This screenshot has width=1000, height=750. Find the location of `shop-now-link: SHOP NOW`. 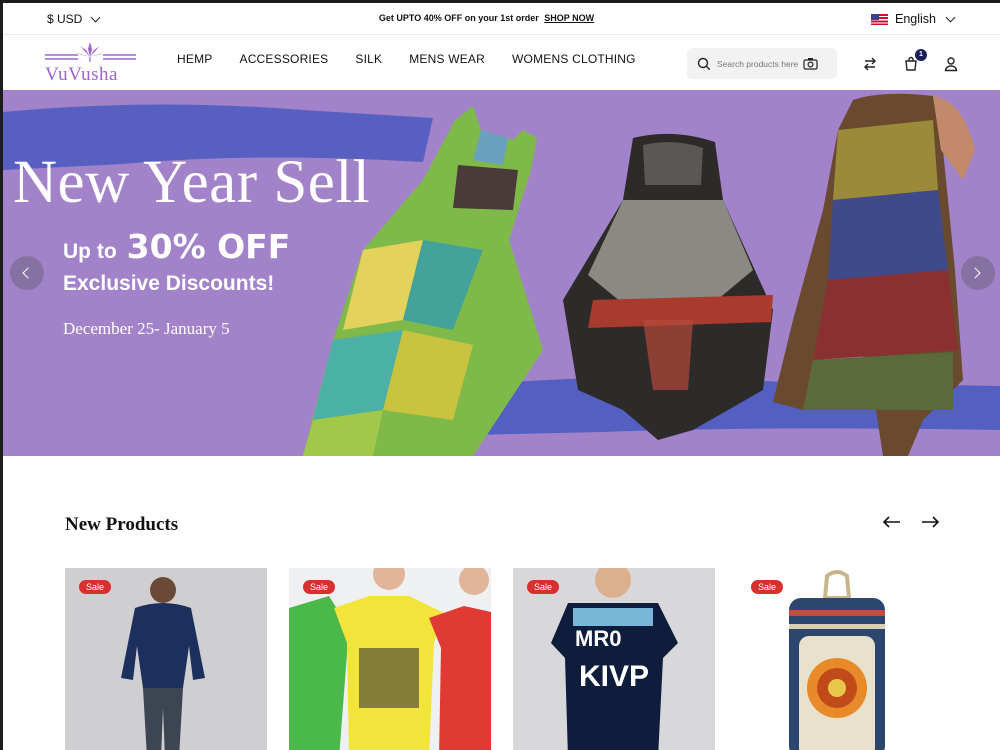

shop-now-link: SHOP NOW is located at coordinates (569, 18).